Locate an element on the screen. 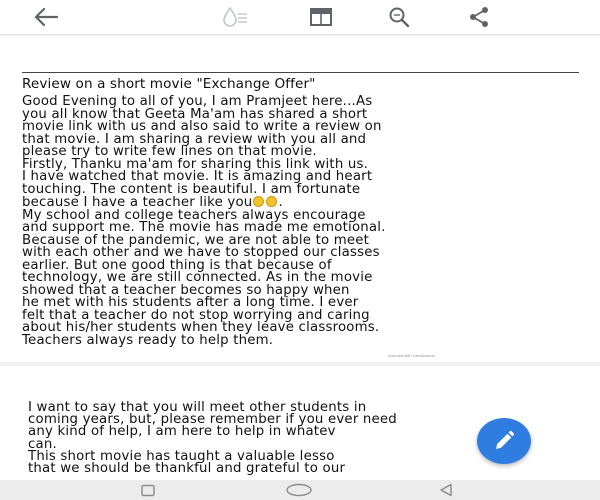 This screenshot has width=600, height=500. back-arrow-icon is located at coordinates (46, 17).